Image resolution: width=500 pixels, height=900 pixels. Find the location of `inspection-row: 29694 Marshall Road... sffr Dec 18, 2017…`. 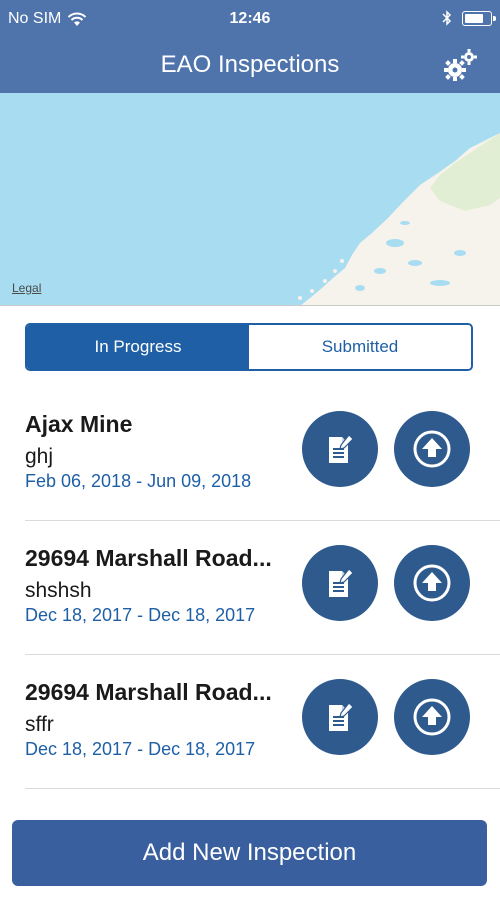

inspection-row: 29694 Marshall Road... sffr Dec 18, 2017… is located at coordinates (262, 722).